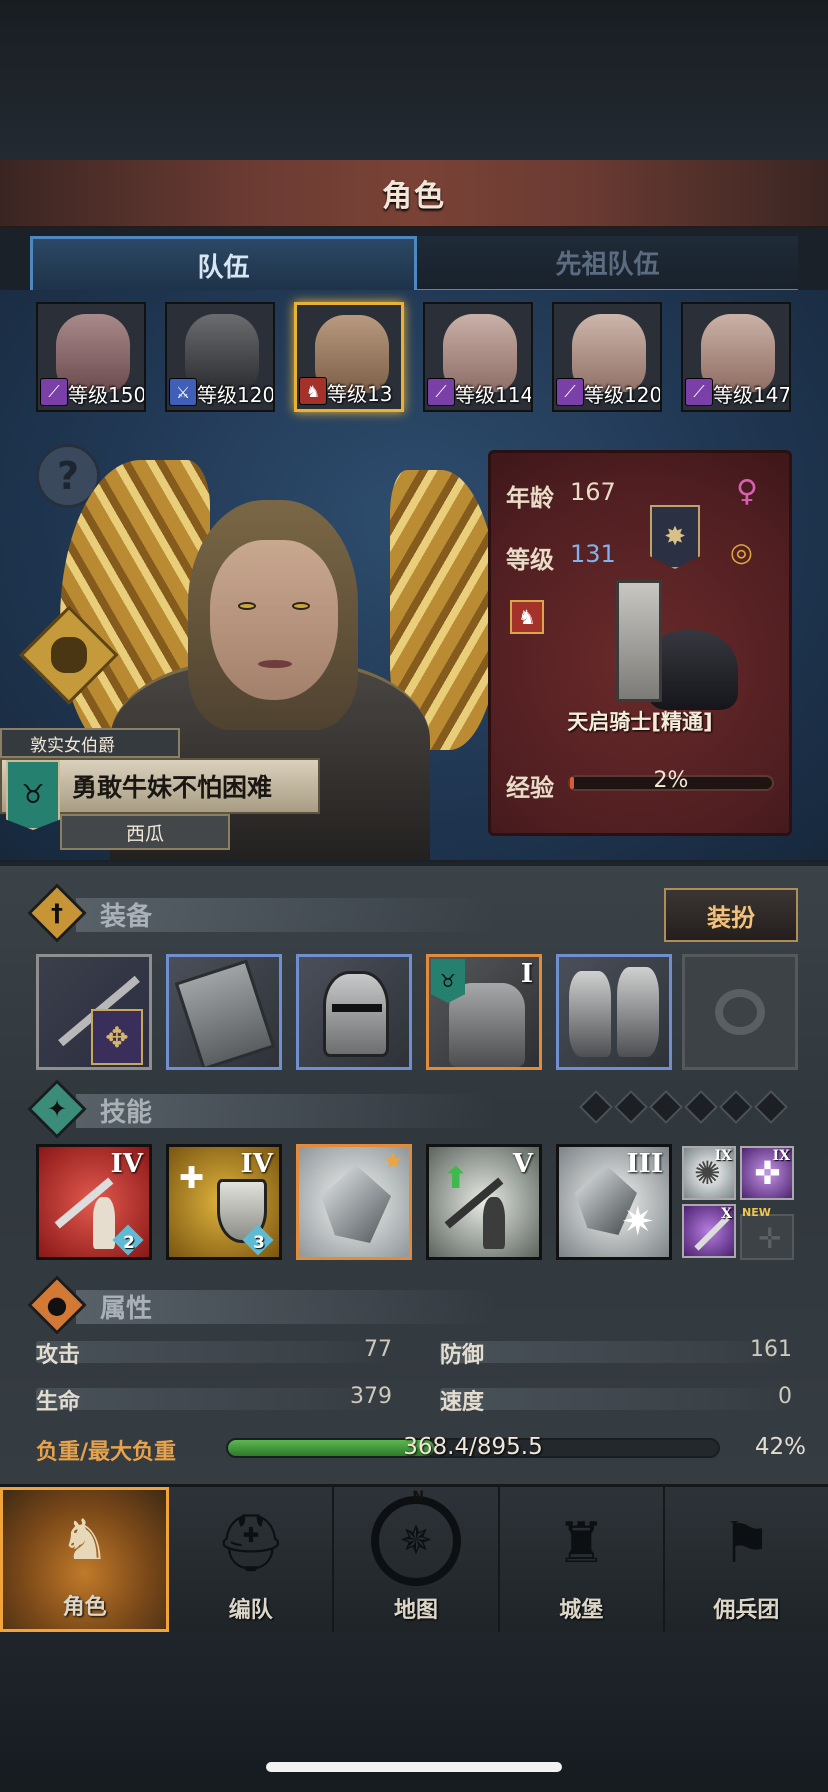  I want to click on helmet-icon, so click(356, 1014).